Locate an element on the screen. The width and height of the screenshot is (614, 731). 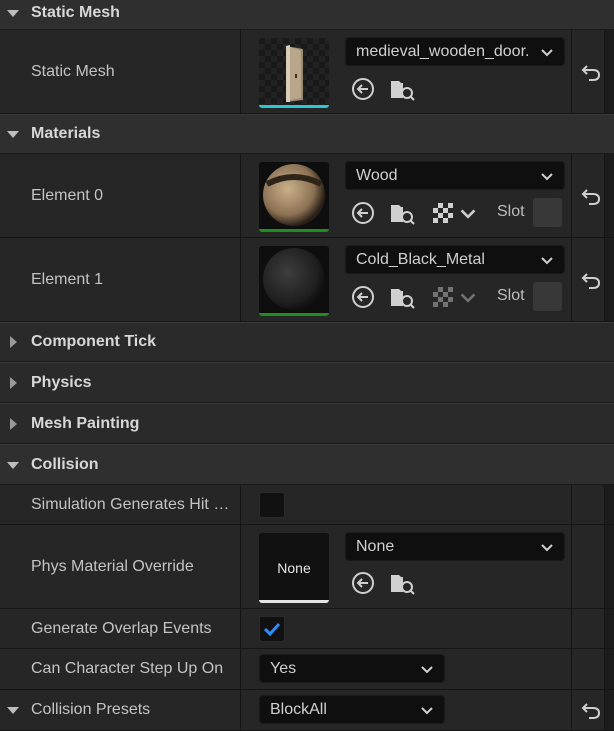
combo-value: Wood is located at coordinates (377, 175).